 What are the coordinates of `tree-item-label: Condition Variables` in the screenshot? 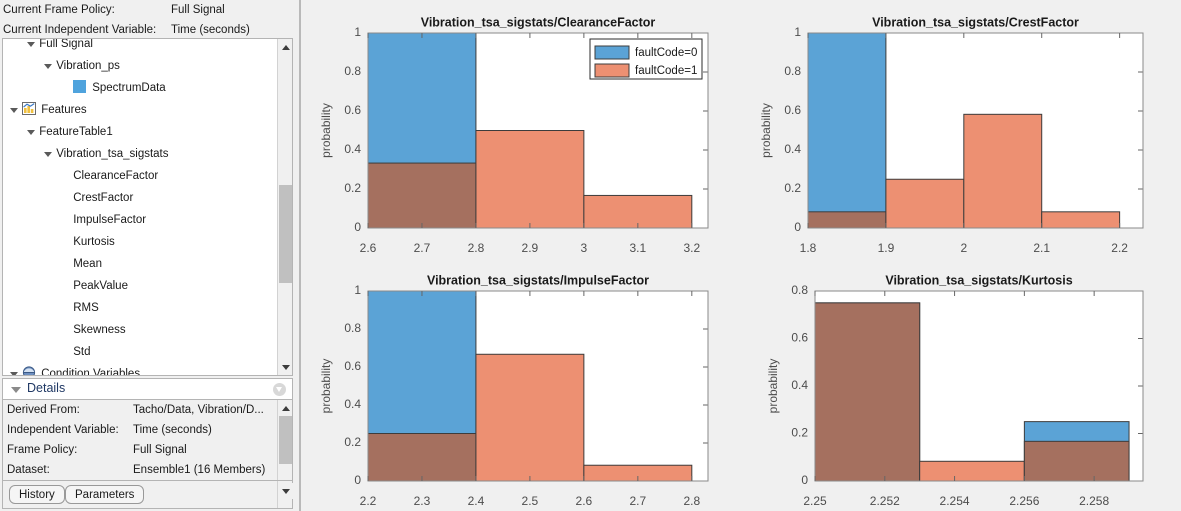 It's located at (91, 372).